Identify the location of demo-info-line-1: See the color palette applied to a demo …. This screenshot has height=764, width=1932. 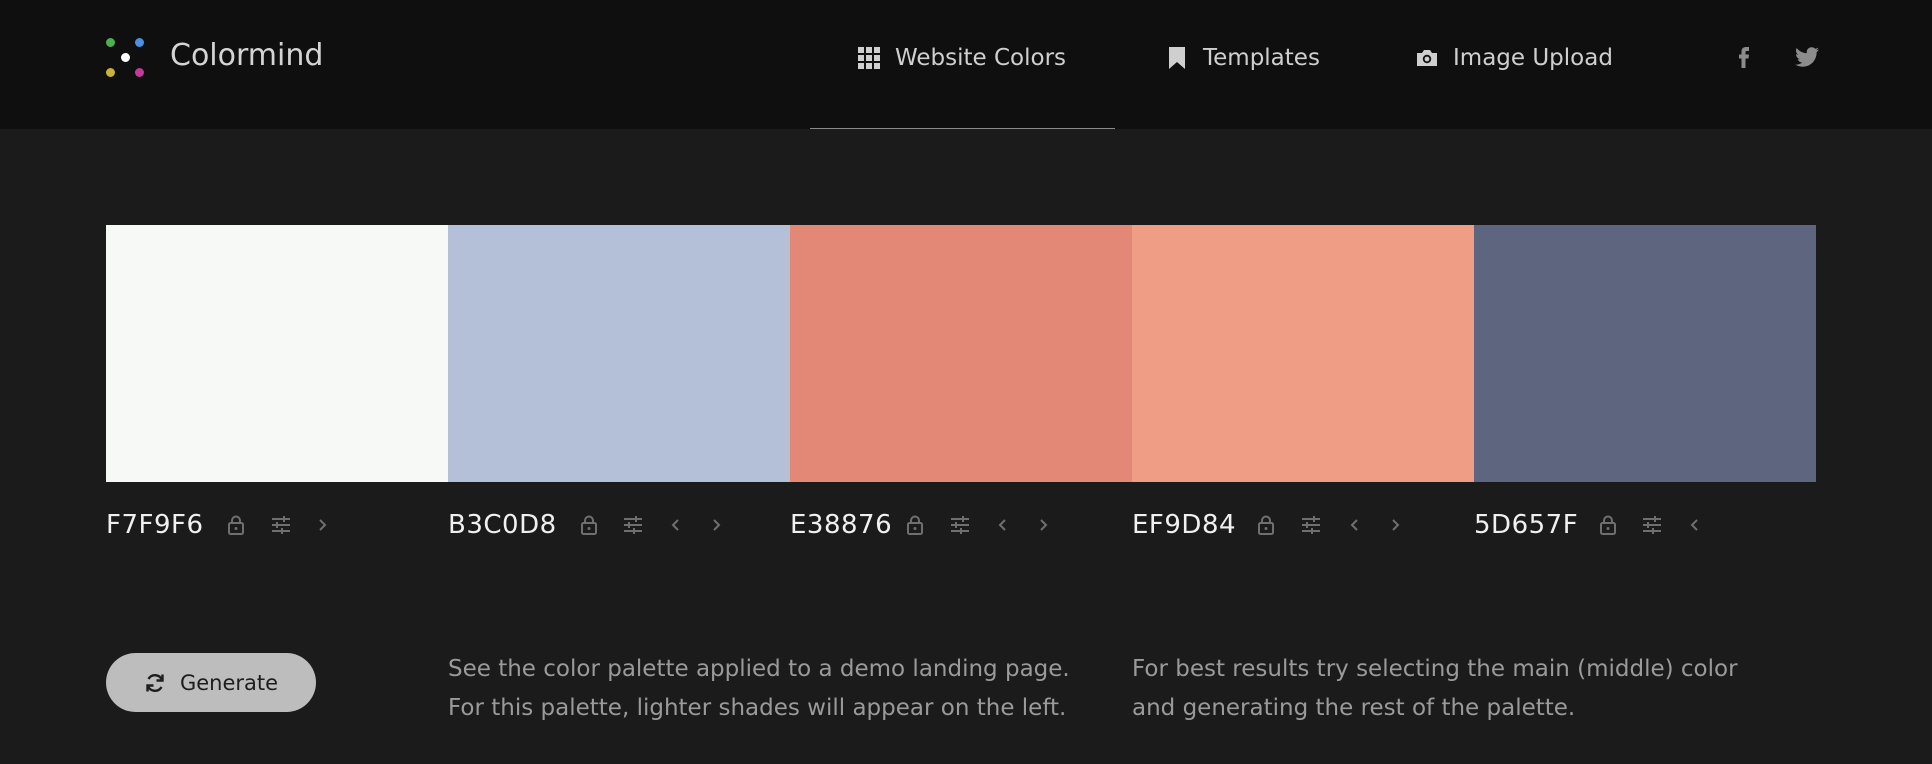
(759, 669).